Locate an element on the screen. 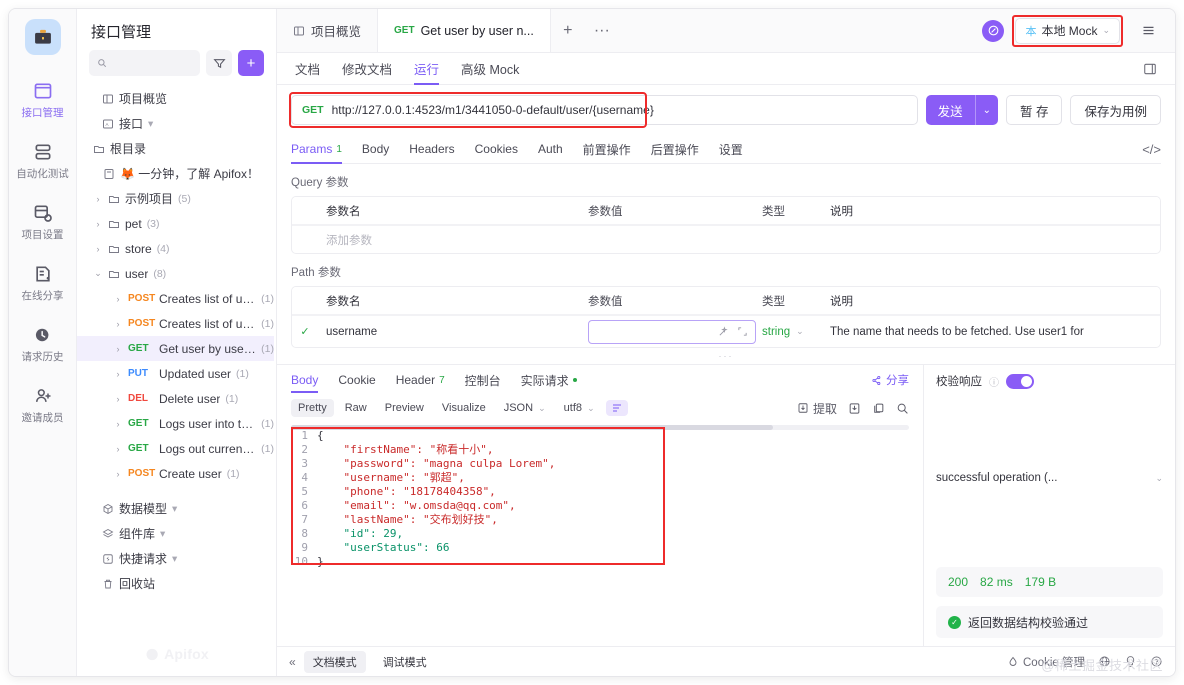  response-tab-cookie: Cookie is located at coordinates (356, 380).